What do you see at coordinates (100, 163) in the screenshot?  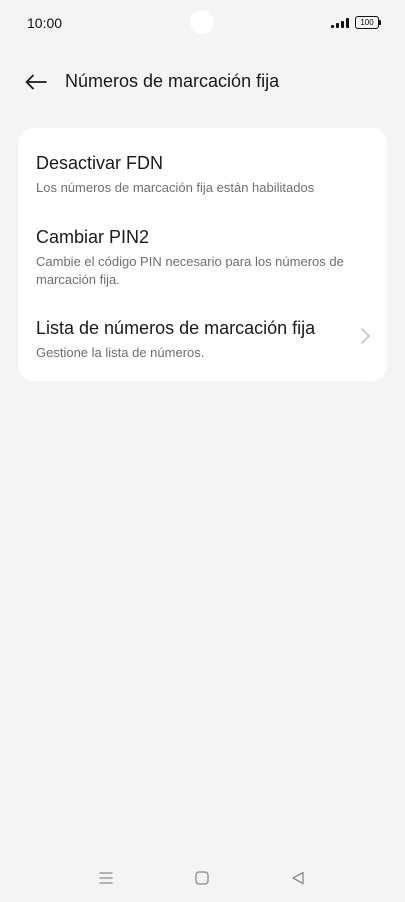 I see `settings-item-title: Desactivar FDN` at bounding box center [100, 163].